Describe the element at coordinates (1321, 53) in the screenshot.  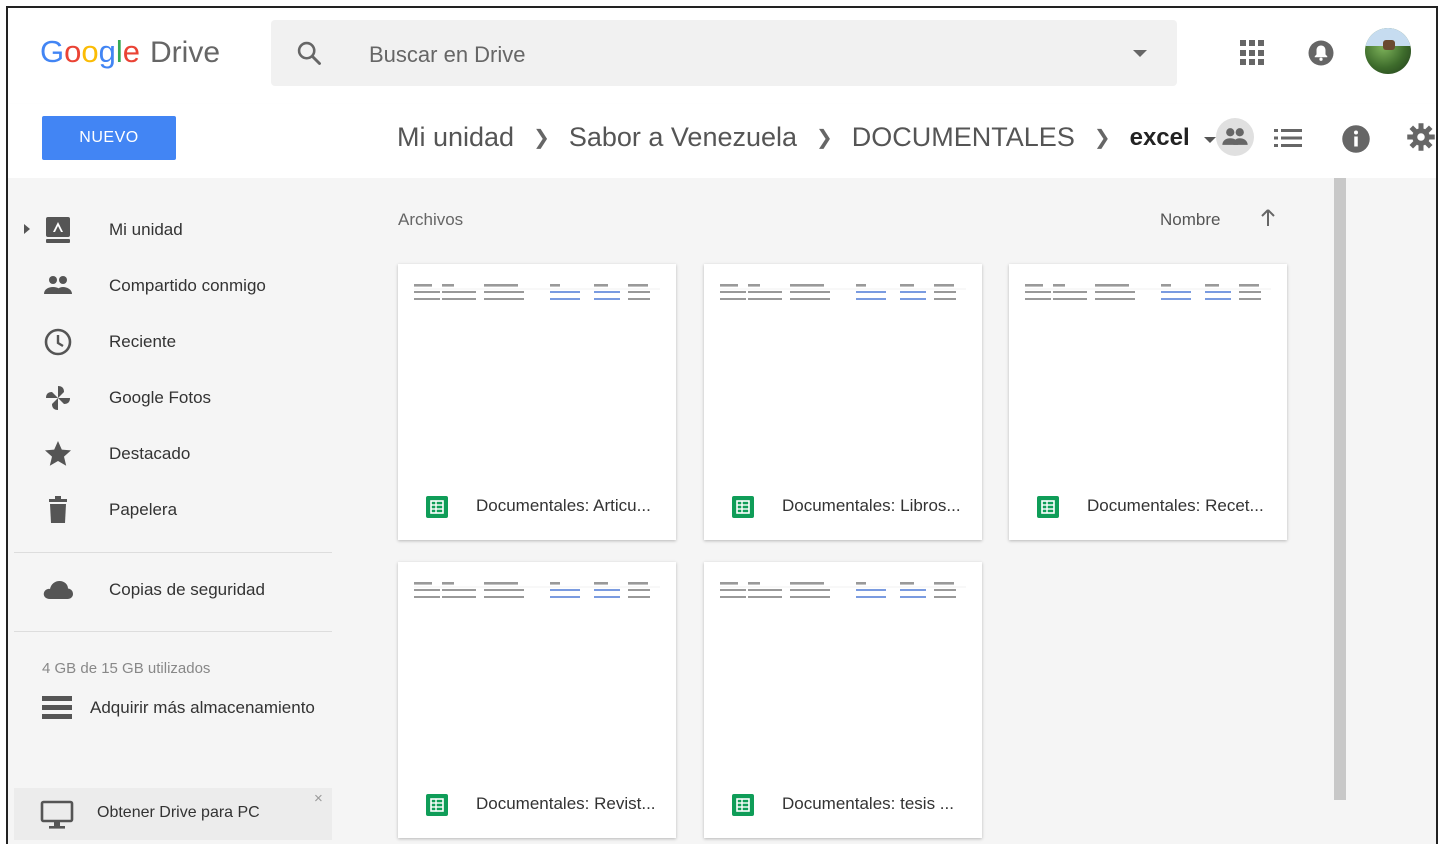
I see `notifications-icon` at that location.